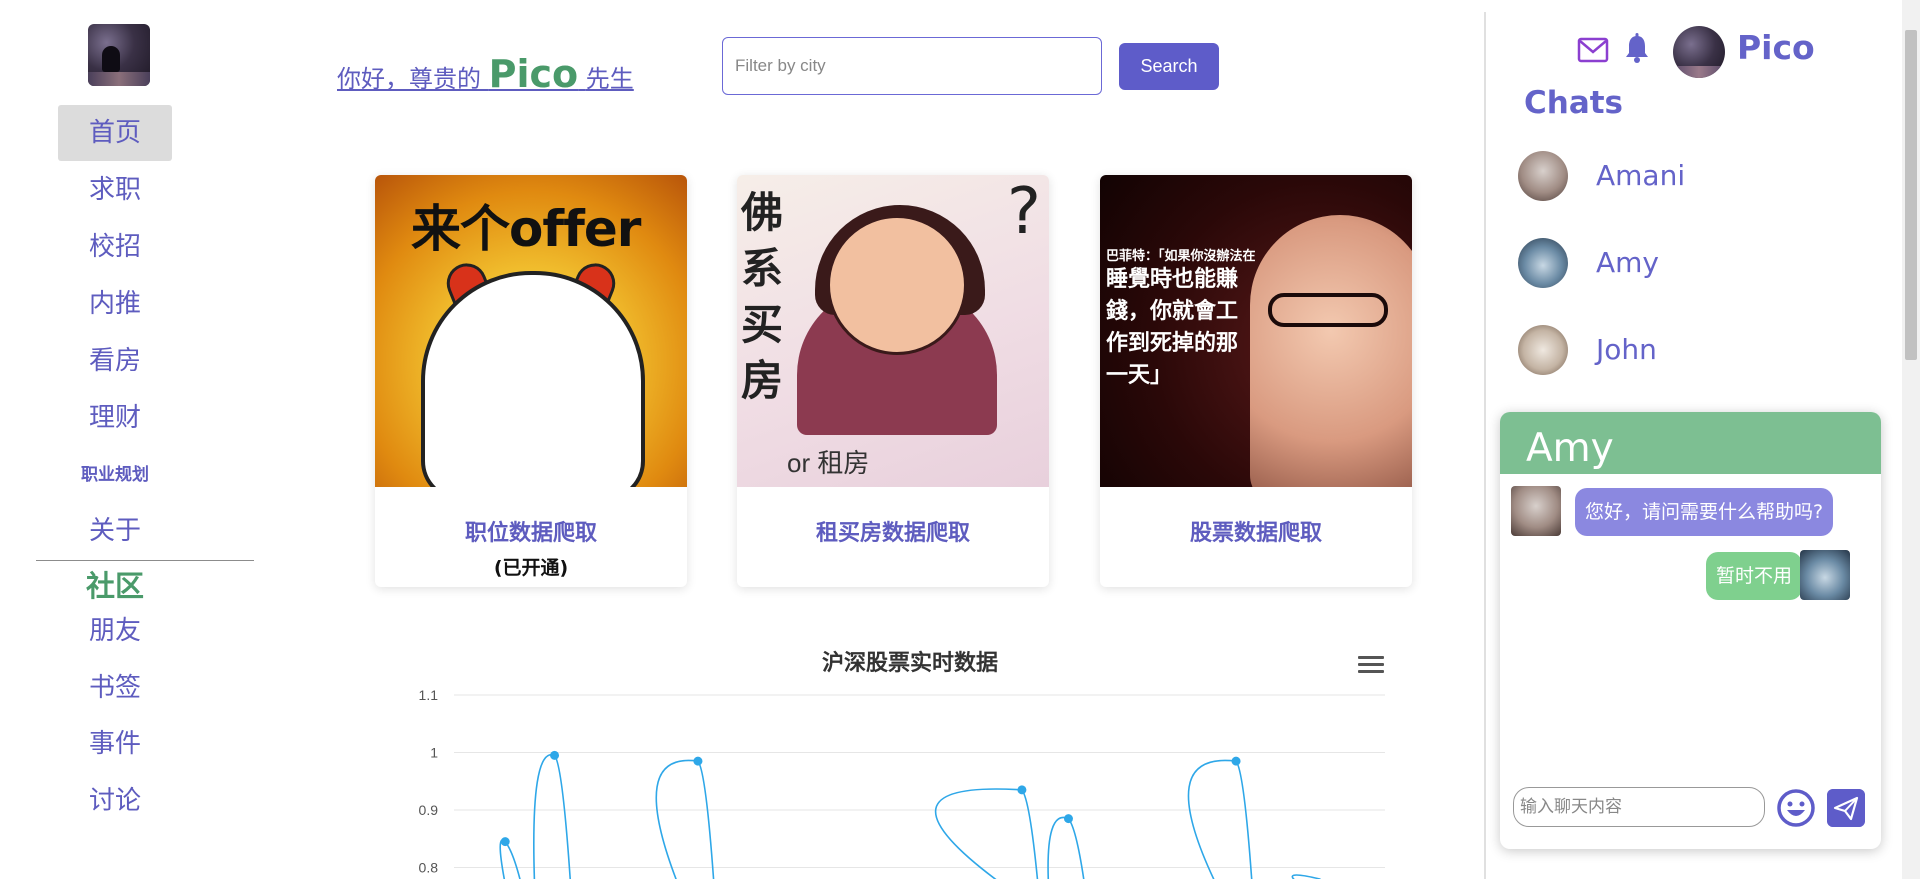 The image size is (1920, 879). I want to click on card-housing-data: 佛系买房 ? or 租房 租买房数据爬取, so click(893, 381).